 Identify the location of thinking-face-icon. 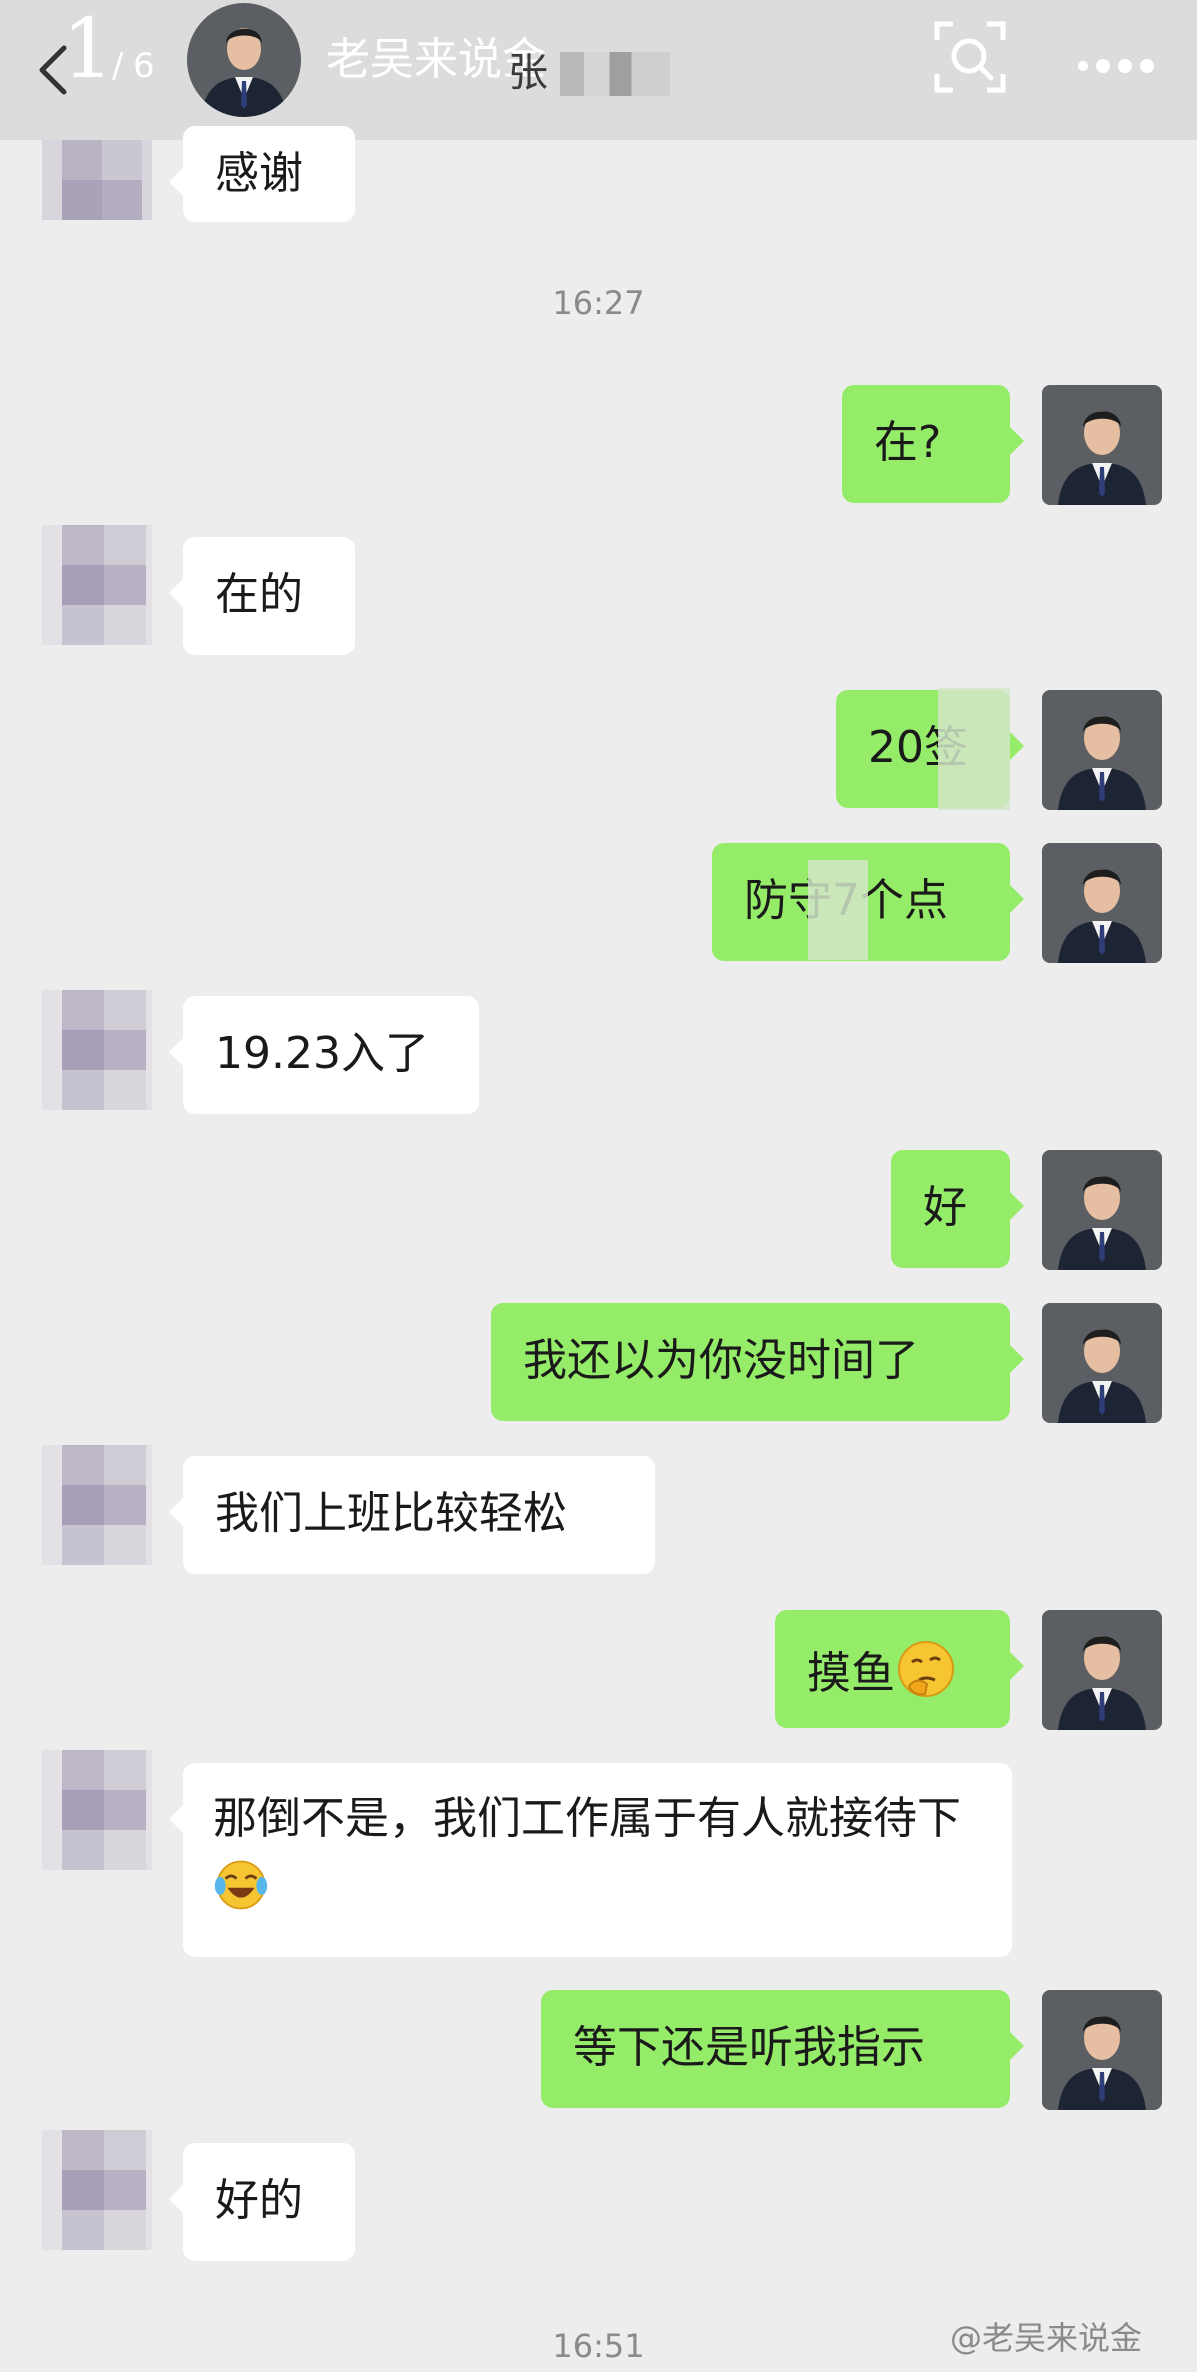
(926, 1669).